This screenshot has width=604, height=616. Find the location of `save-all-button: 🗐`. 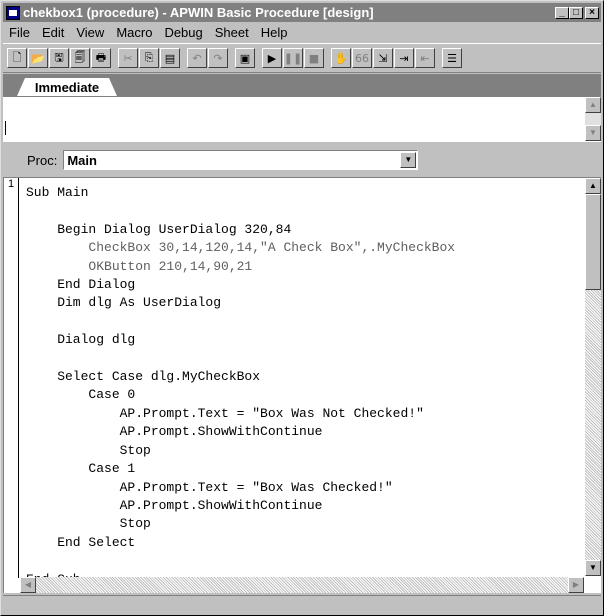

save-all-button: 🗐 is located at coordinates (80, 58).